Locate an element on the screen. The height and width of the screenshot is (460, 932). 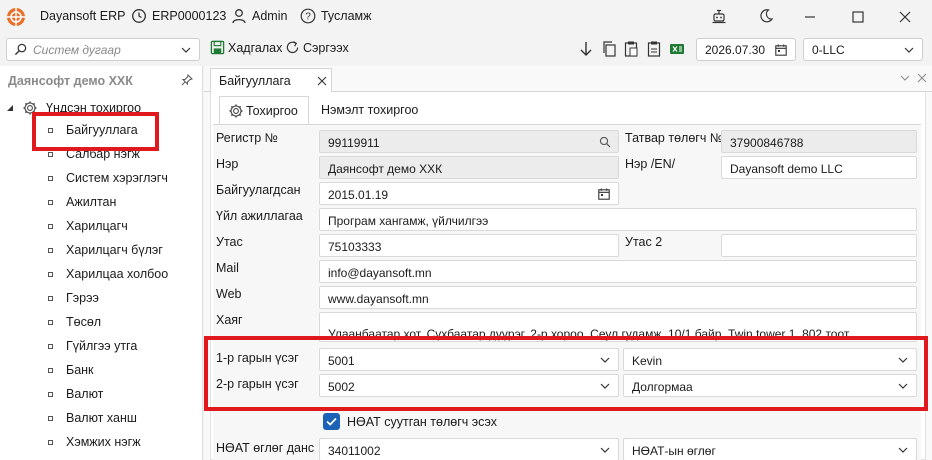
vat-account-value: 34011002 is located at coordinates (354, 451).